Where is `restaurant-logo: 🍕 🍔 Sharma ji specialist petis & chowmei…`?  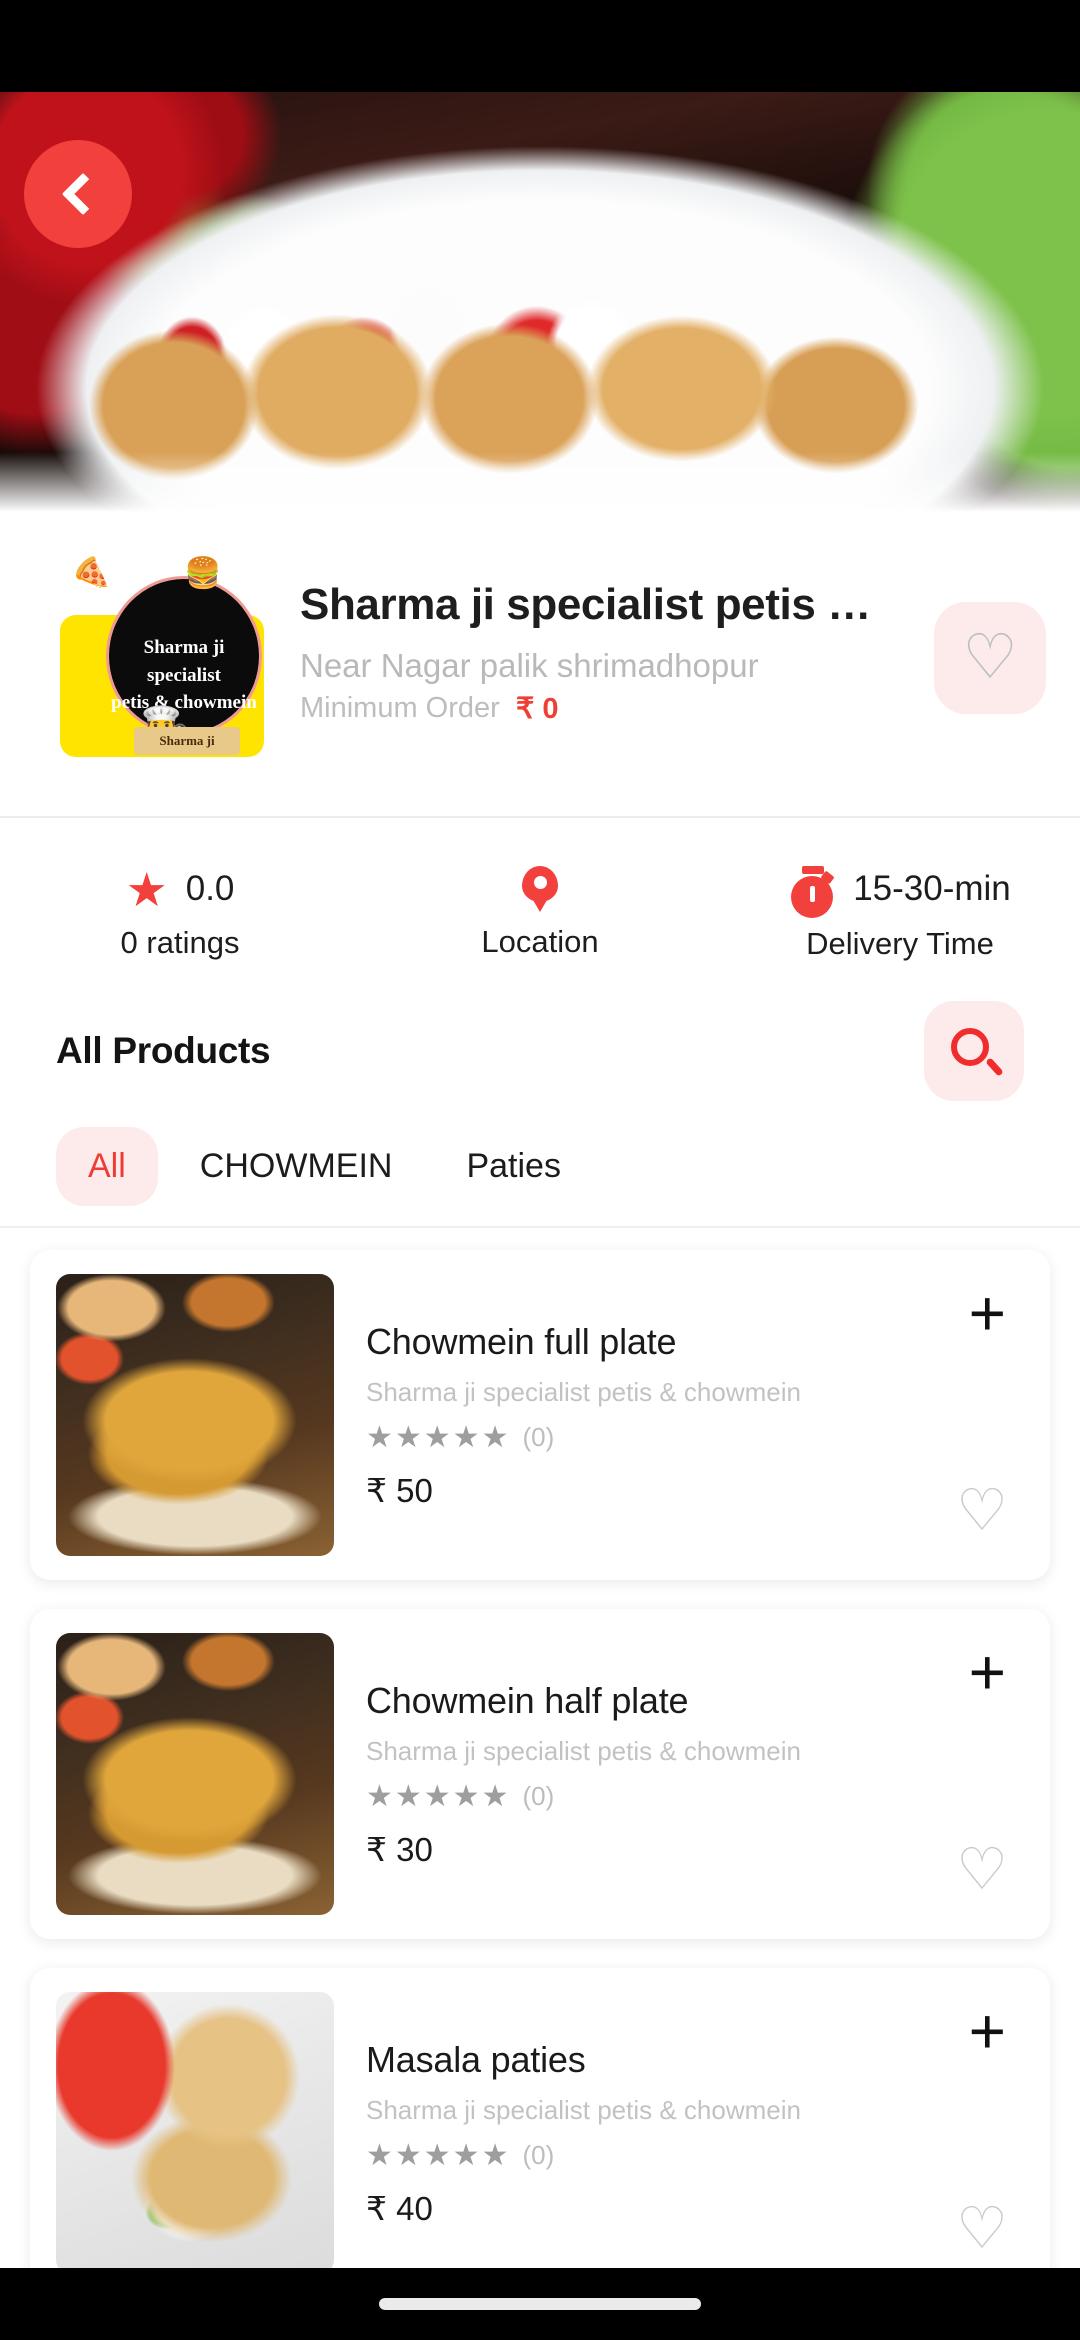
restaurant-logo: 🍕 🍔 Sharma ji specialist petis & chowmei… is located at coordinates (162, 654).